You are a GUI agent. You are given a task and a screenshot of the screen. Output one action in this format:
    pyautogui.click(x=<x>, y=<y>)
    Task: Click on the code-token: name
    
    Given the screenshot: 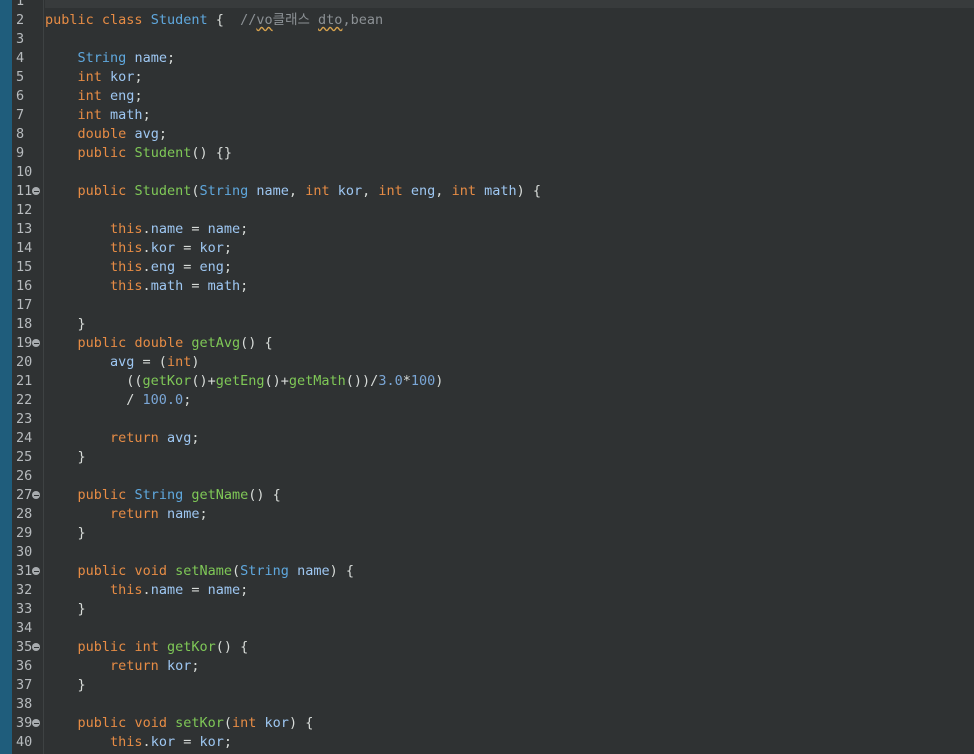 What is the action you would take?
    pyautogui.click(x=167, y=229)
    